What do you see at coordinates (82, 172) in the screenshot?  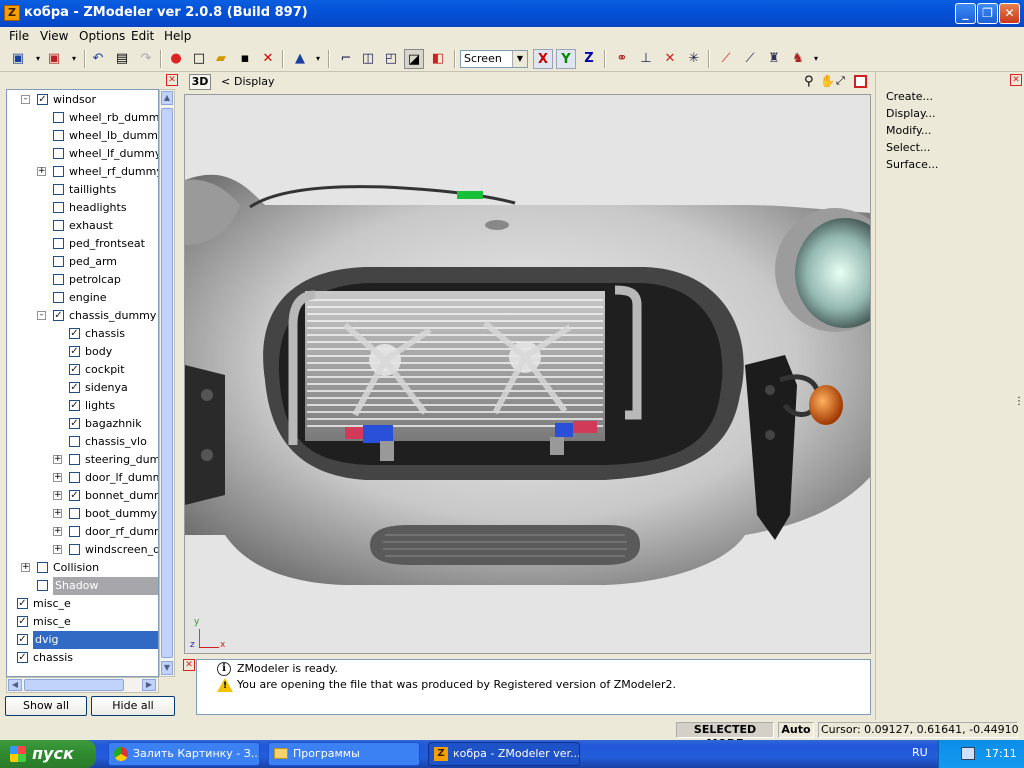 I see `tree-item: + wheel_rf_dummy` at bounding box center [82, 172].